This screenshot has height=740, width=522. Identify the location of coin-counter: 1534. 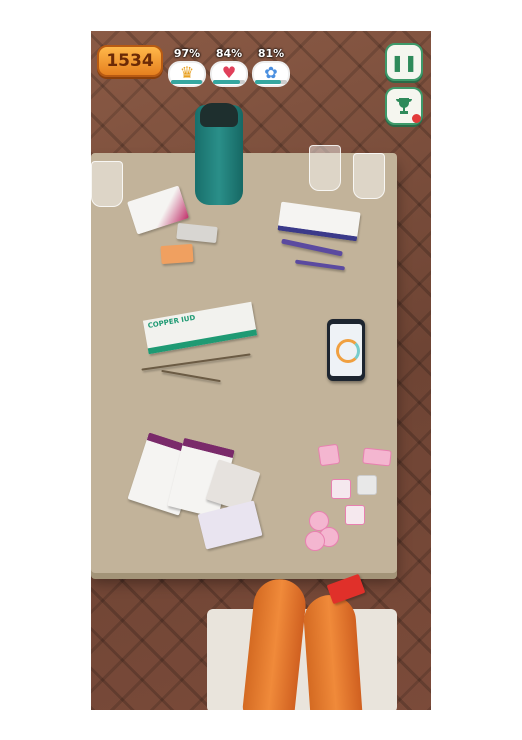
(130, 61).